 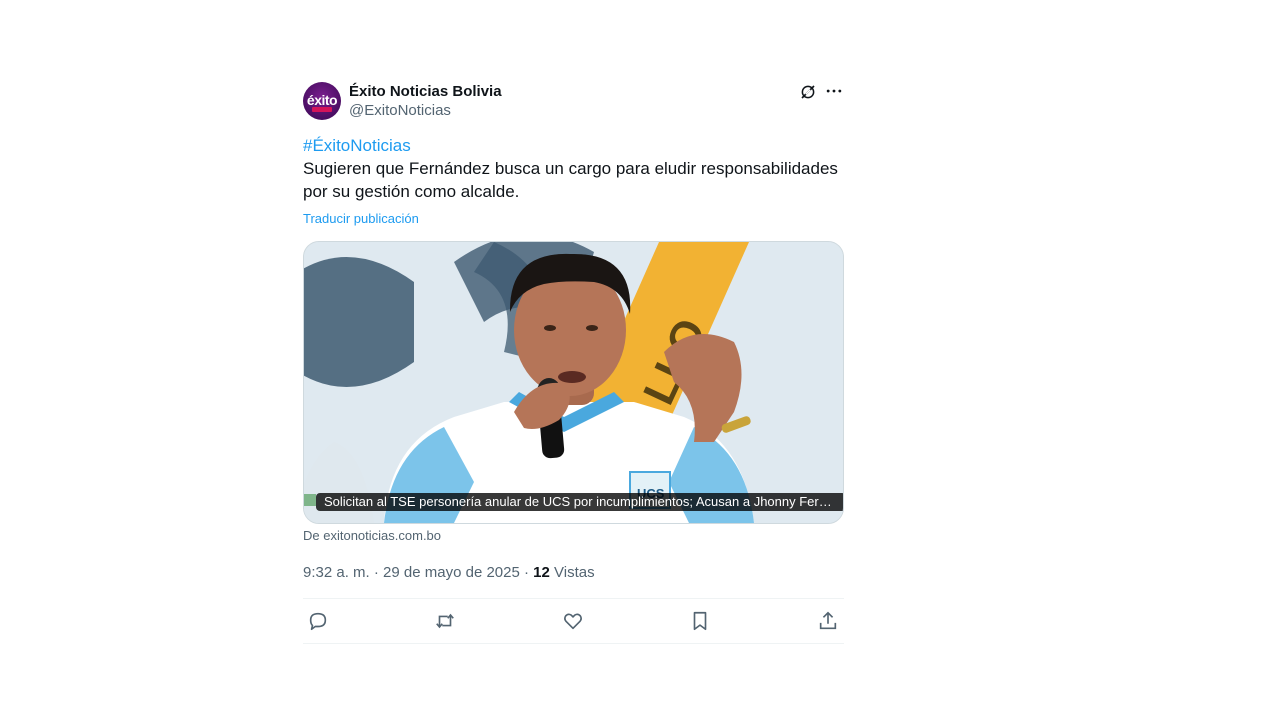 I want to click on grok-icon, so click(x=808, y=92).